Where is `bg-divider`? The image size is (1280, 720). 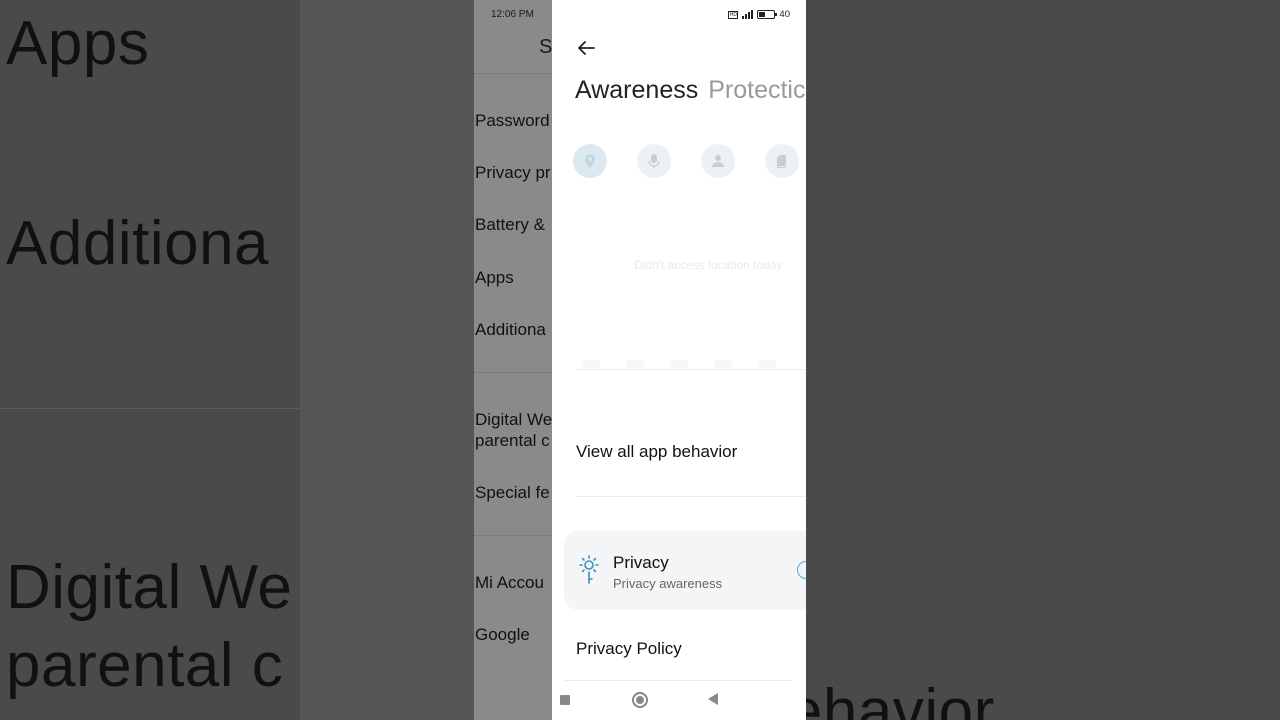
bg-divider is located at coordinates (150, 408).